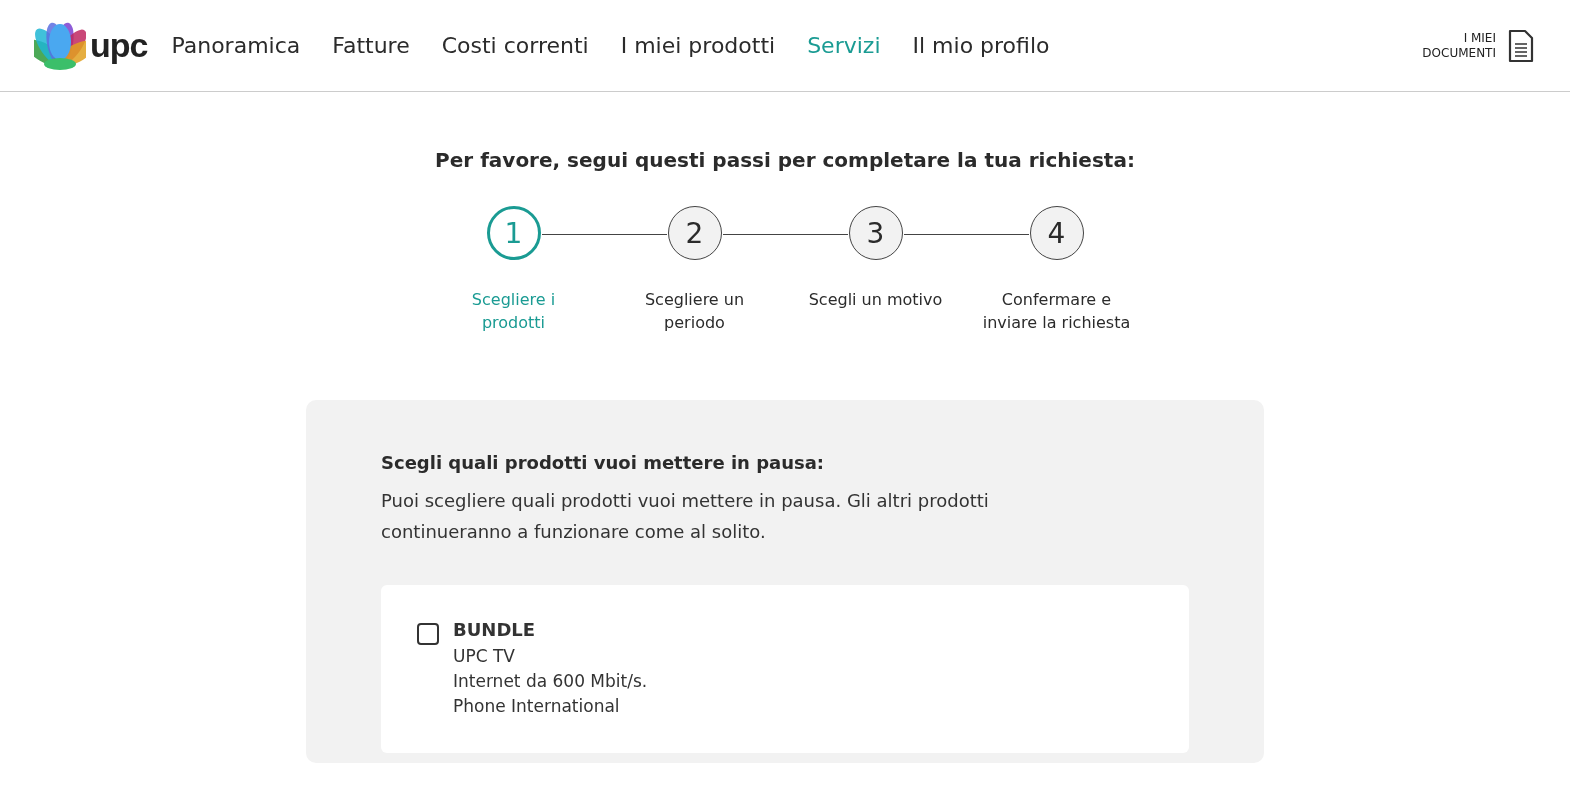  Describe the element at coordinates (515, 45) in the screenshot. I see `nav-link: Costi correnti` at that location.